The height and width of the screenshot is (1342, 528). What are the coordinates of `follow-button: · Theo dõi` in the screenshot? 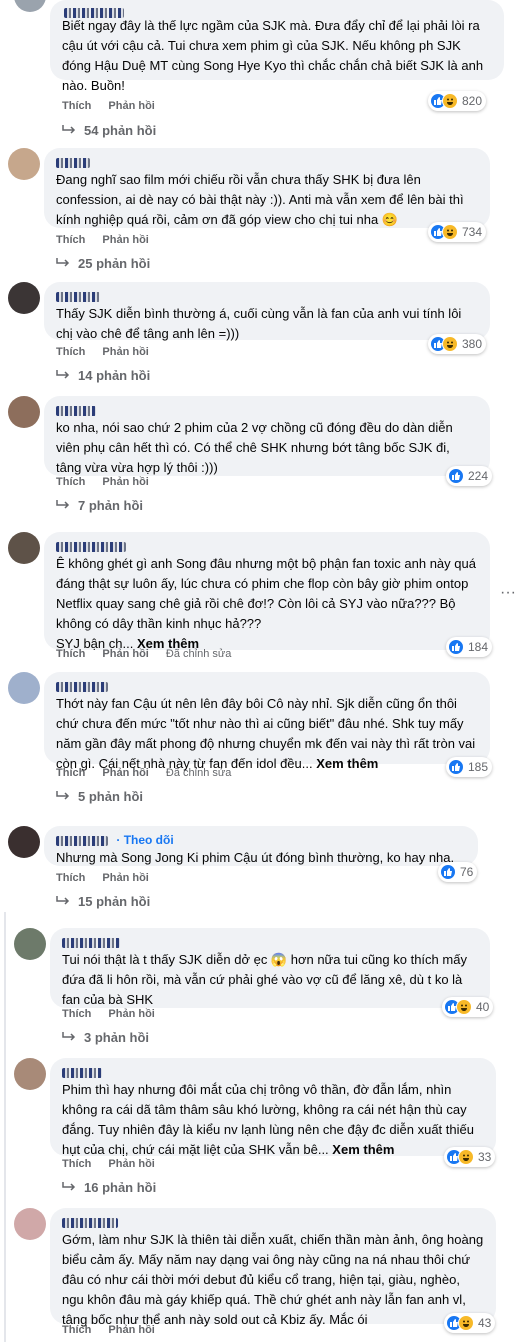 It's located at (144, 840).